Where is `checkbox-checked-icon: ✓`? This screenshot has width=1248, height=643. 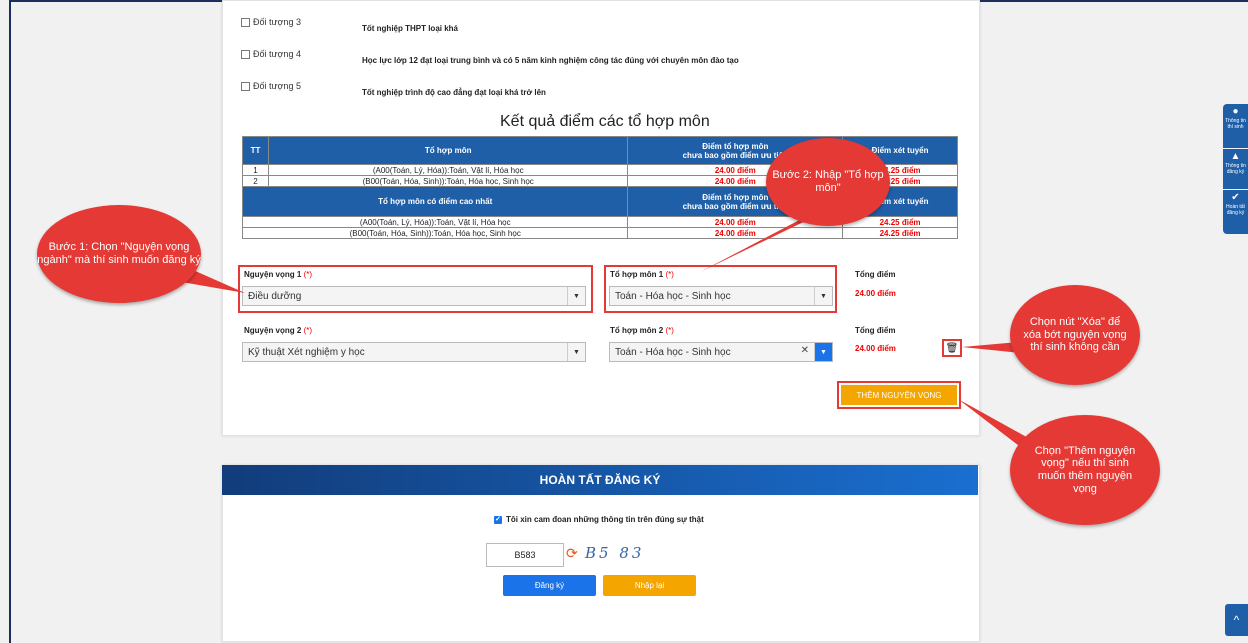 checkbox-checked-icon: ✓ is located at coordinates (498, 519).